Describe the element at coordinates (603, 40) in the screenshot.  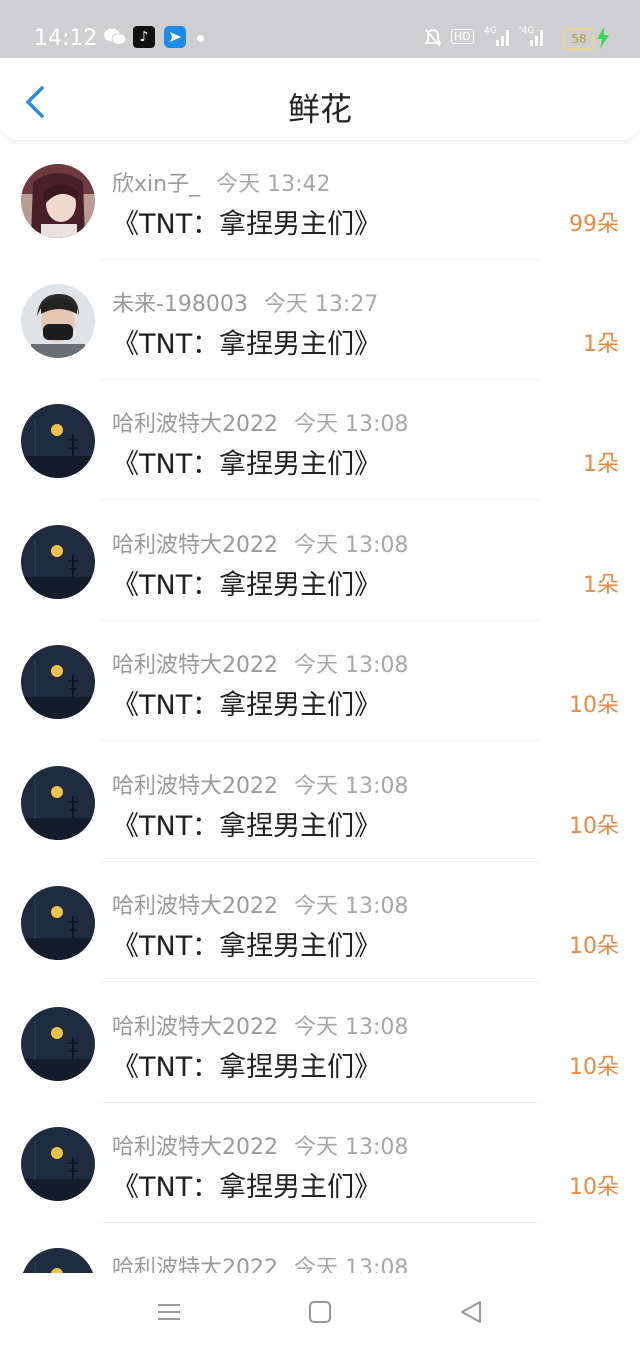
I see `charging-icon` at that location.